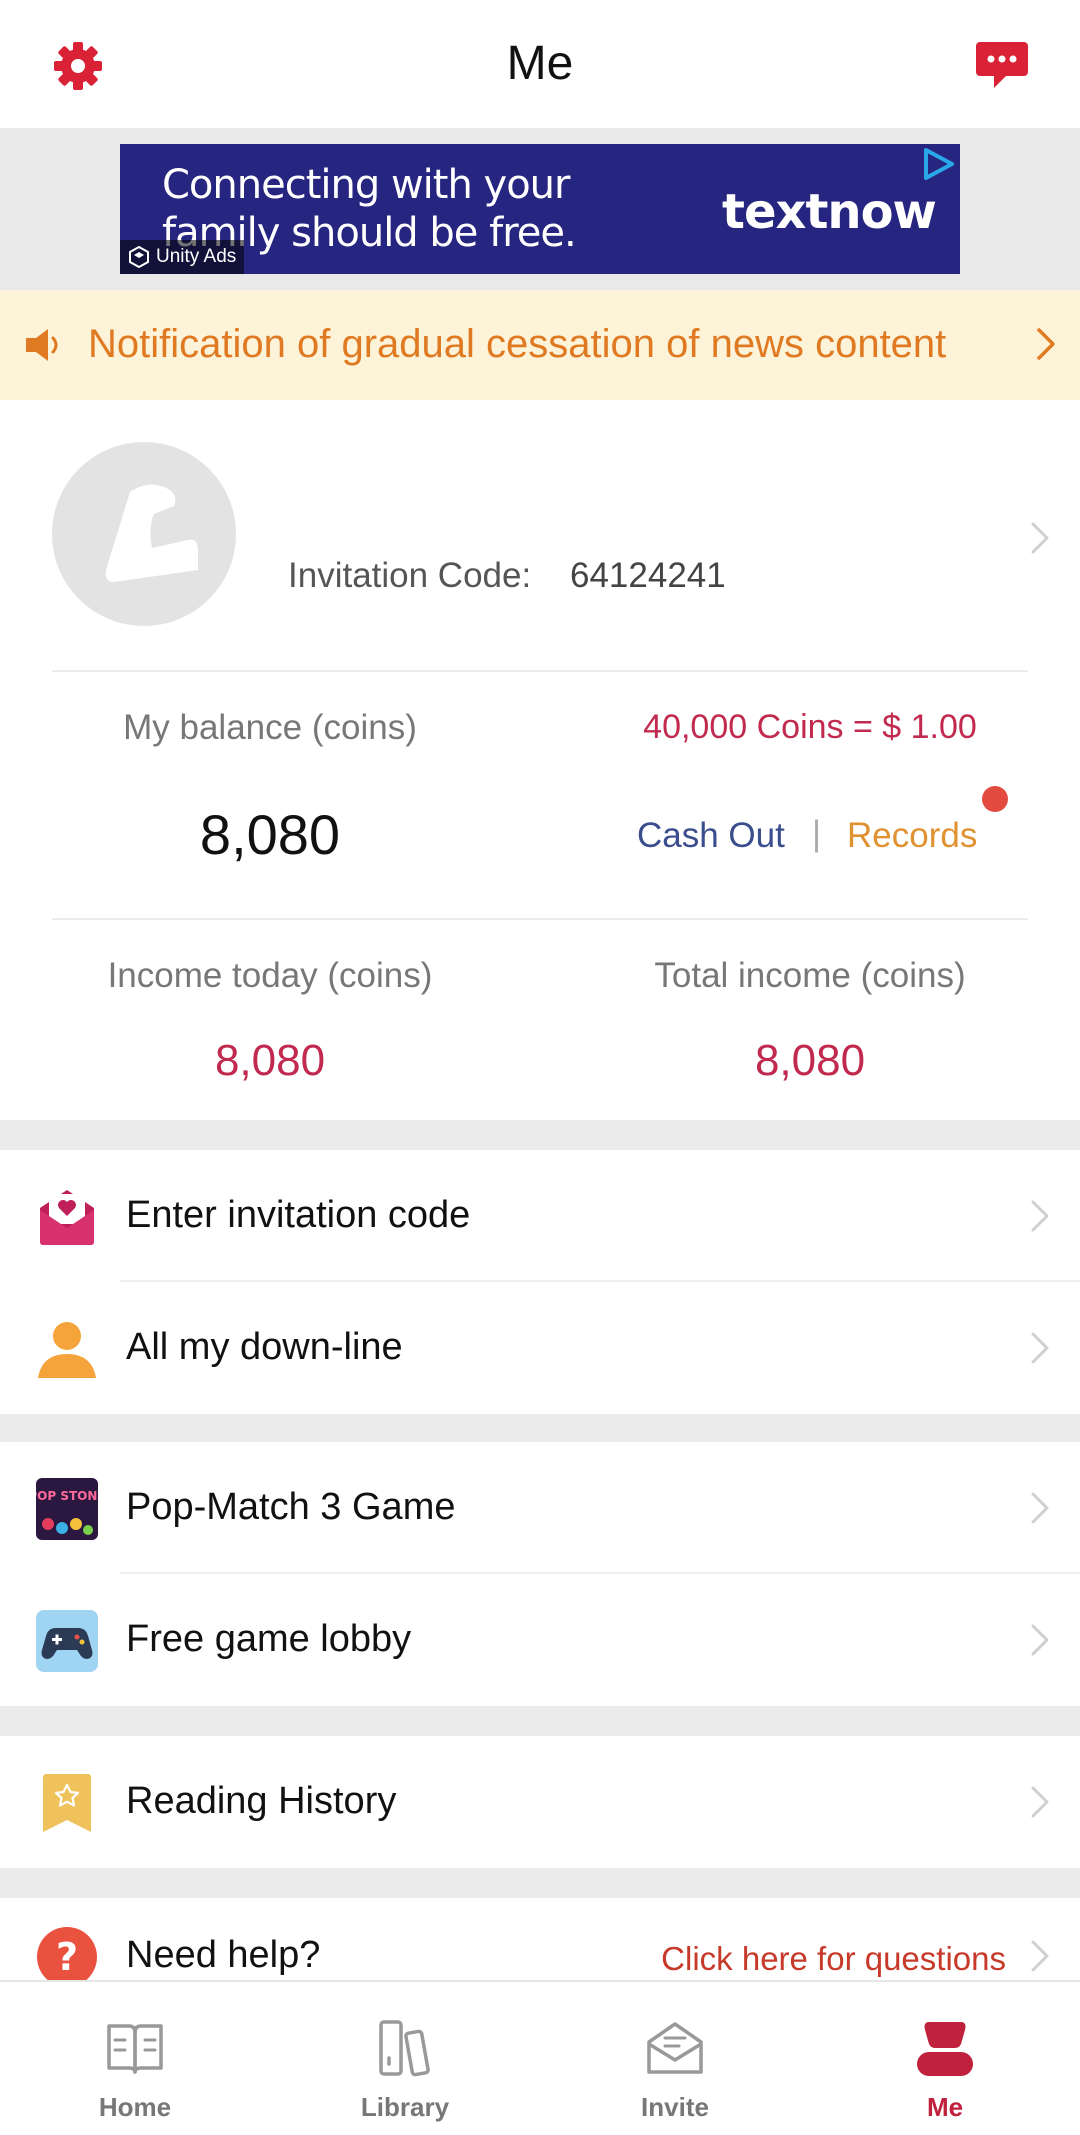  I want to click on list-item-reading-history: Reading History, so click(540, 1802).